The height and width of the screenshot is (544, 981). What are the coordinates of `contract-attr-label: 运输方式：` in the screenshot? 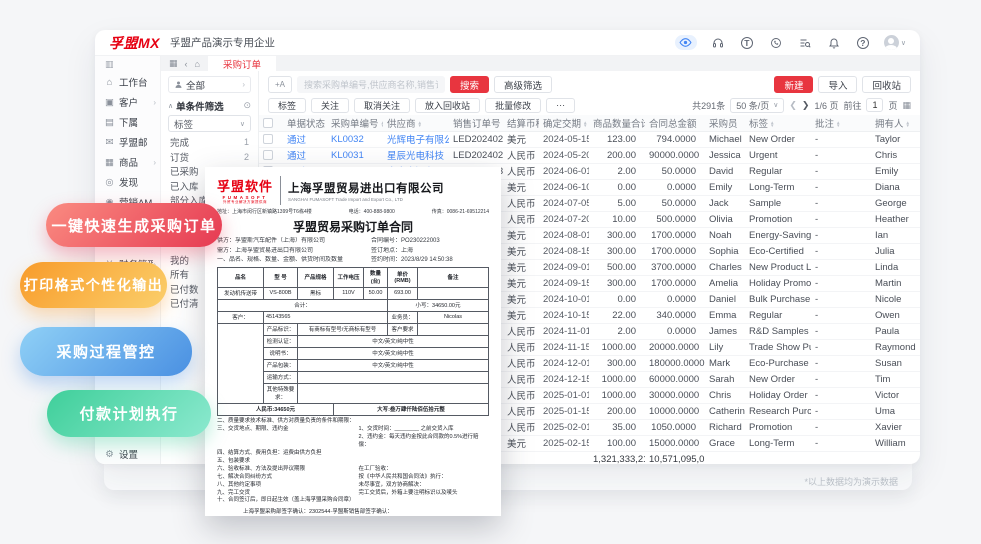 It's located at (280, 377).